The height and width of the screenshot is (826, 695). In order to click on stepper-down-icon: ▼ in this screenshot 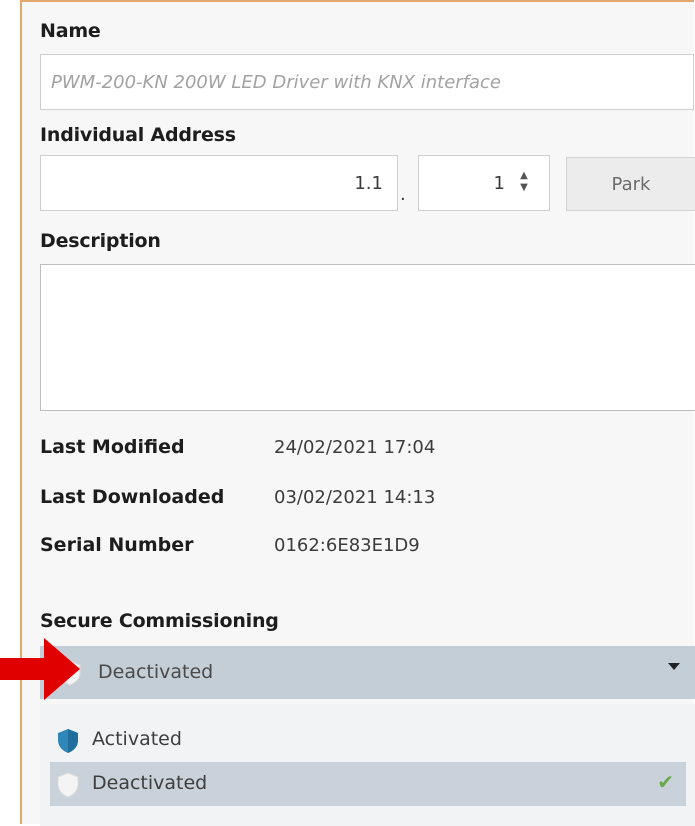, I will do `click(524, 188)`.